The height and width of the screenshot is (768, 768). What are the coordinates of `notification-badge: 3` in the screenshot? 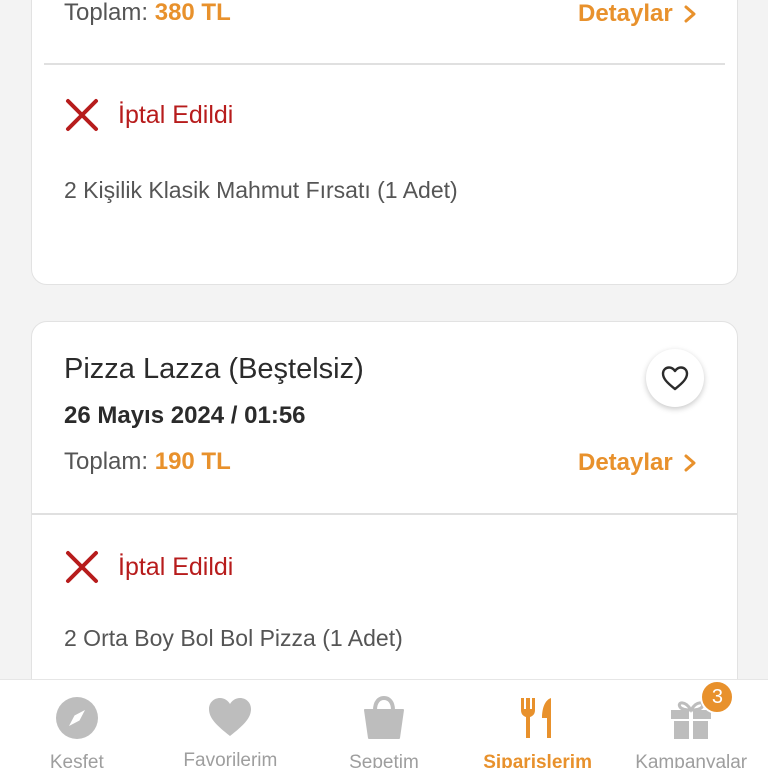 It's located at (717, 697).